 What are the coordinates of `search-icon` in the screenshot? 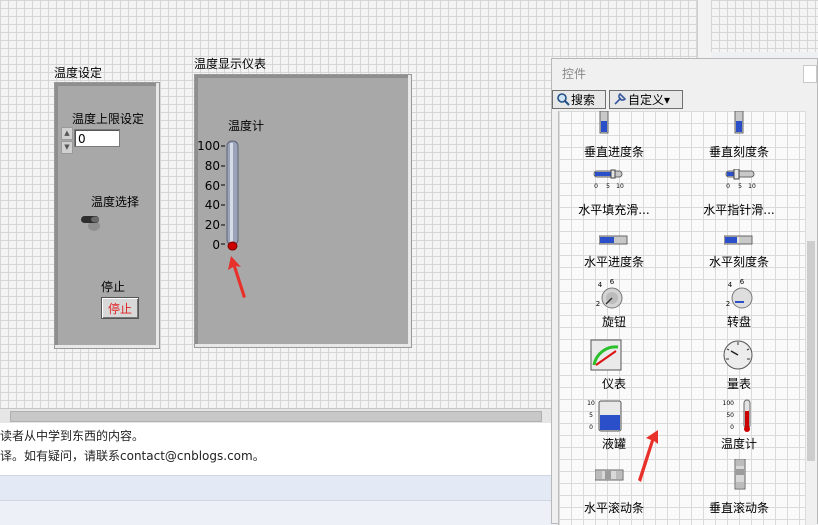 It's located at (563, 99).